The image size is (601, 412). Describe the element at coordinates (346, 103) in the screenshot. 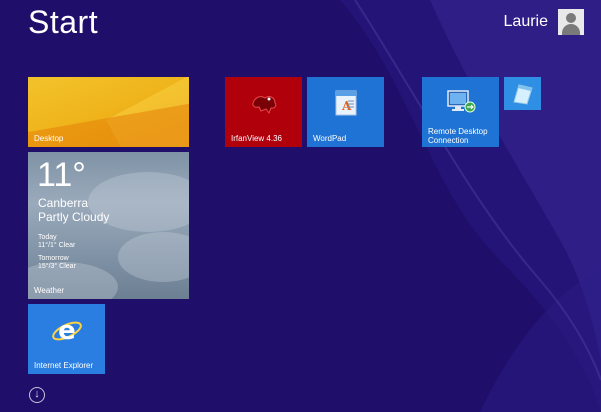

I see `wordpad-icon: A` at that location.